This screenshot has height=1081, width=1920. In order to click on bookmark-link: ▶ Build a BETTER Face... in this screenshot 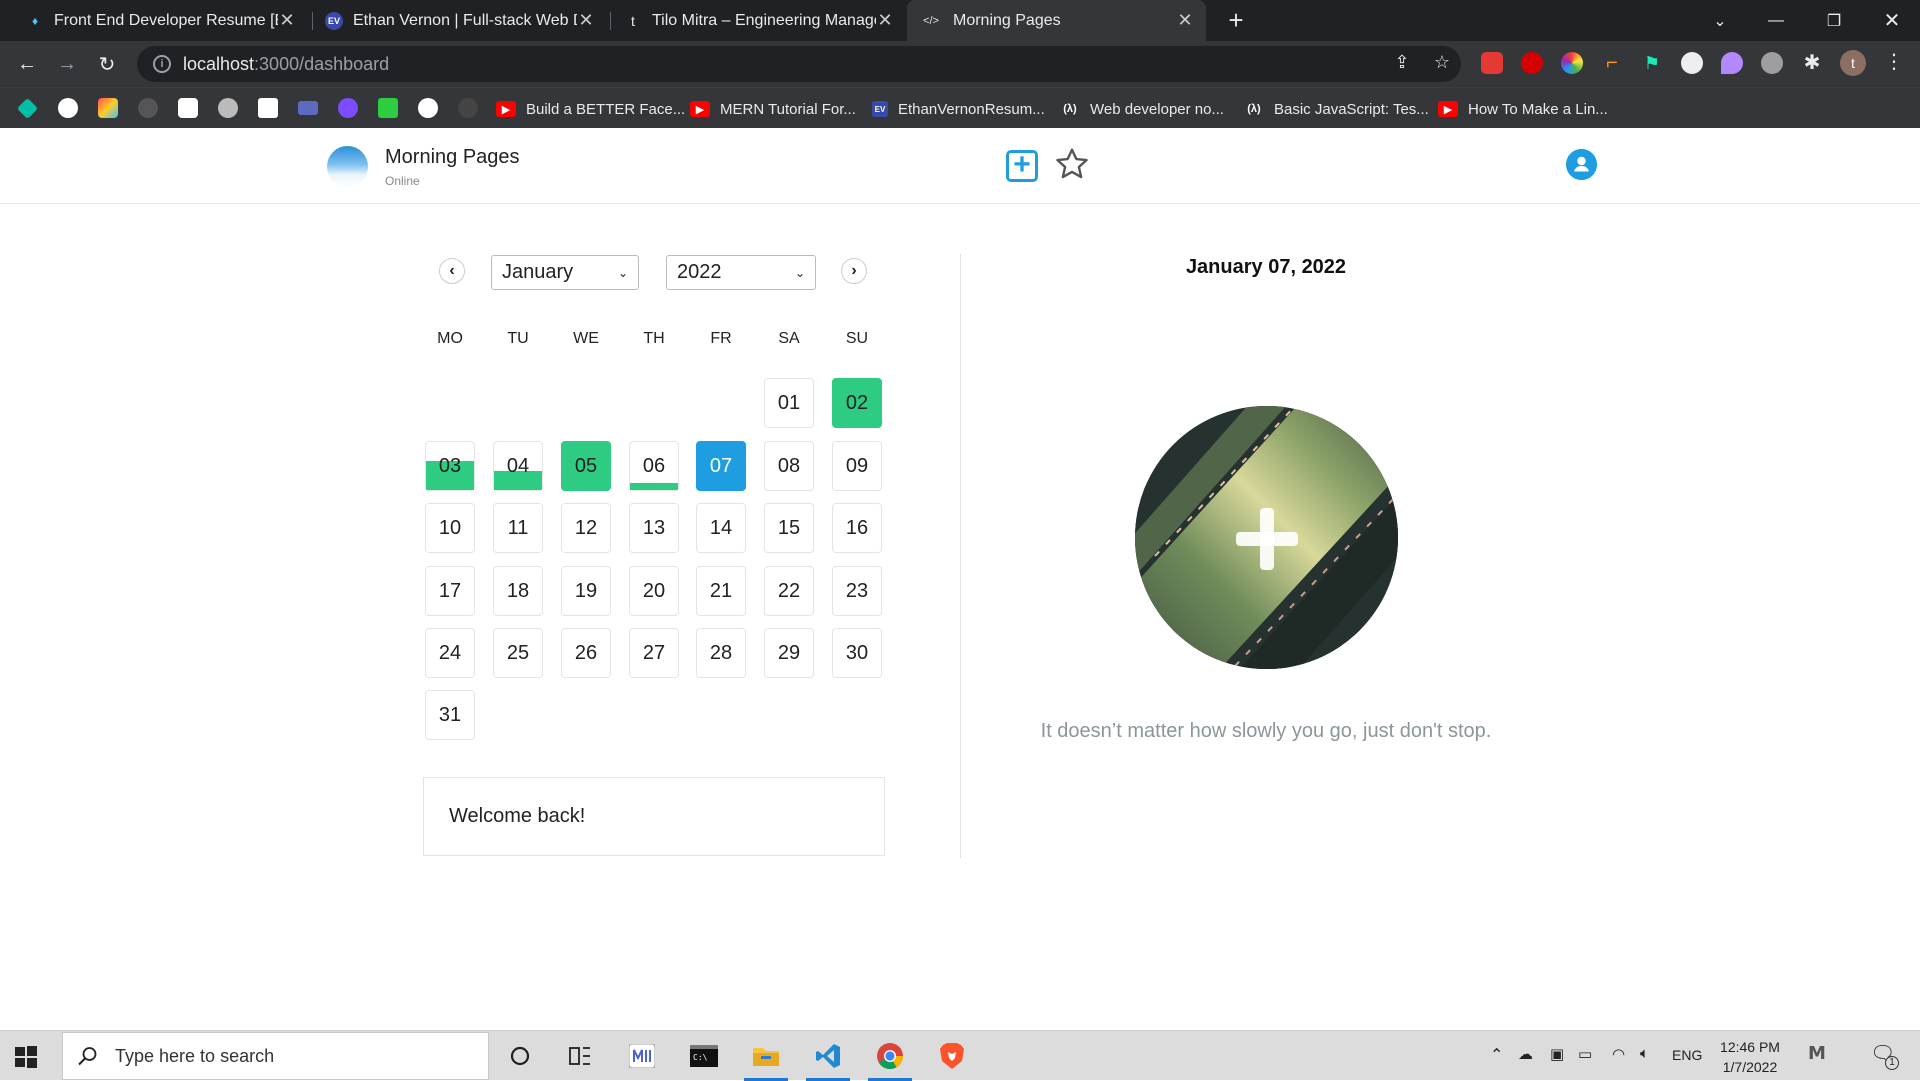, I will do `click(590, 109)`.